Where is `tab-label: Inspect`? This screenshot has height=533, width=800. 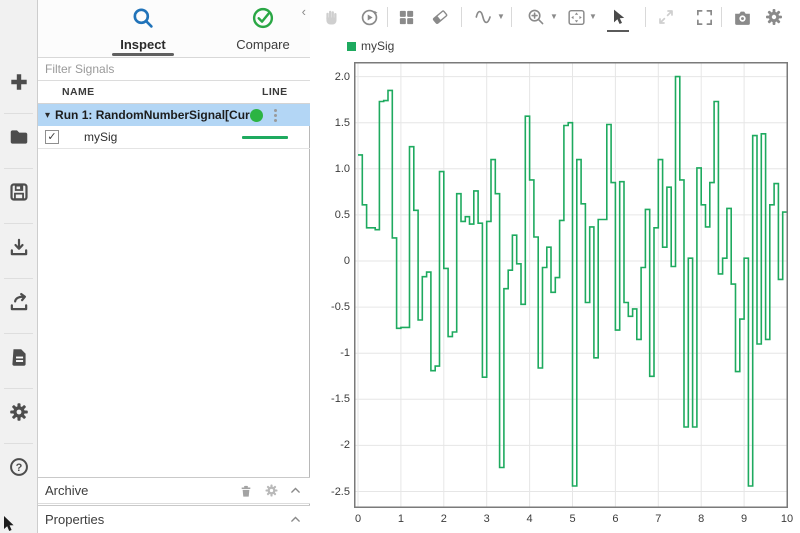 tab-label: Inspect is located at coordinates (143, 44).